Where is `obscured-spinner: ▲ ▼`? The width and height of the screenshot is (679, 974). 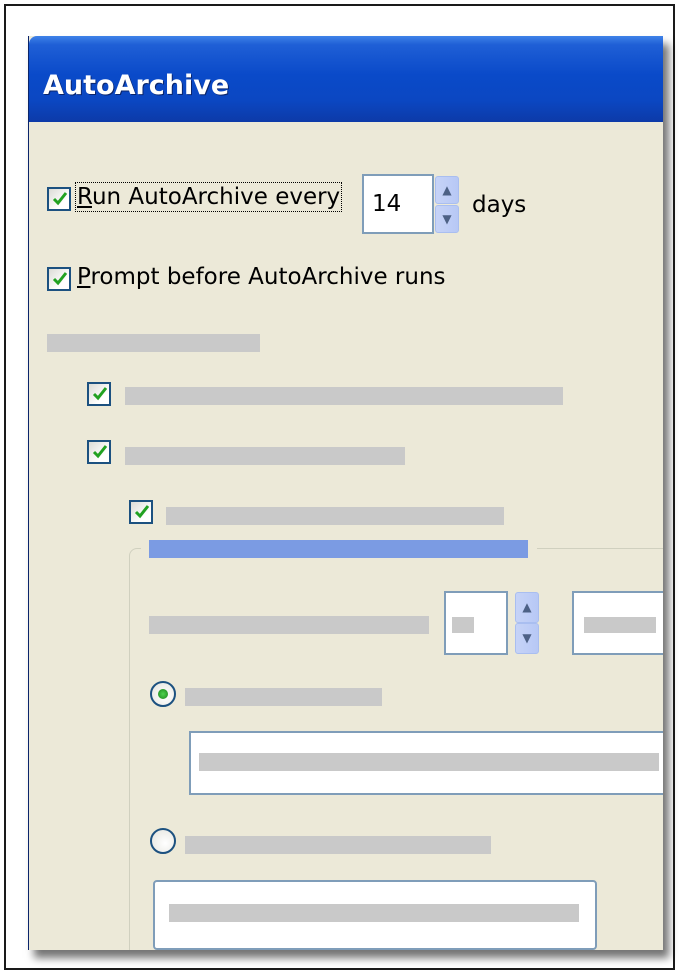 obscured-spinner: ▲ ▼ is located at coordinates (527, 623).